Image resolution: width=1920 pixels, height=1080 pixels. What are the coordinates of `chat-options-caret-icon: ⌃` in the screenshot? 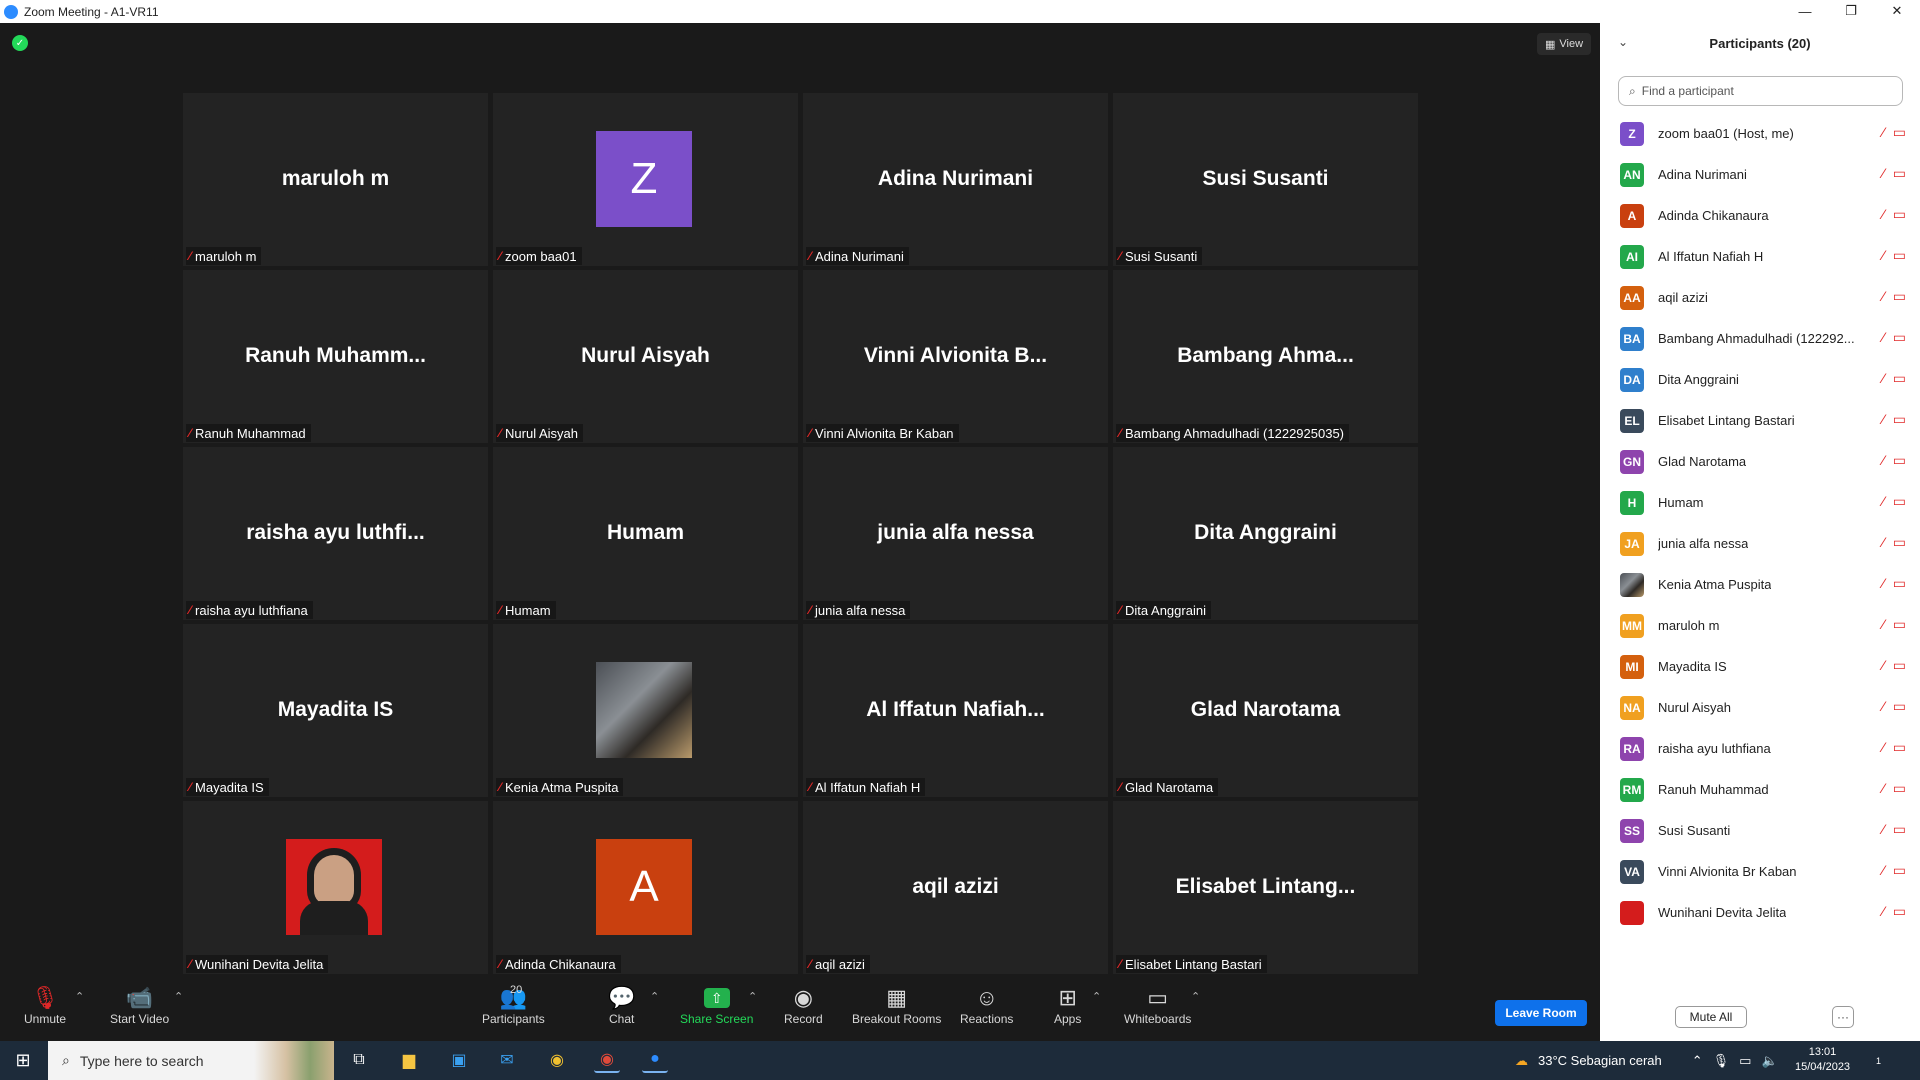 It's located at (654, 996).